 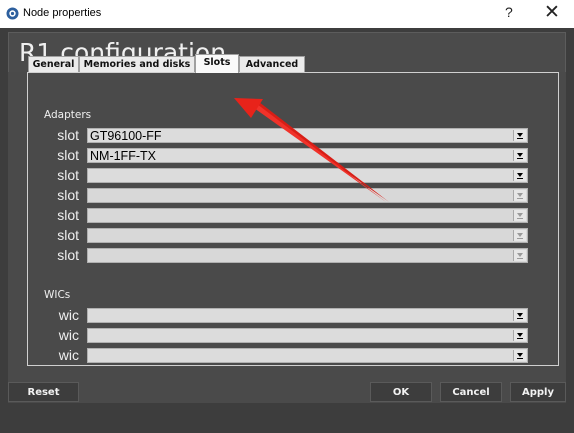 I want to click on close-button: ✕, so click(x=552, y=12).